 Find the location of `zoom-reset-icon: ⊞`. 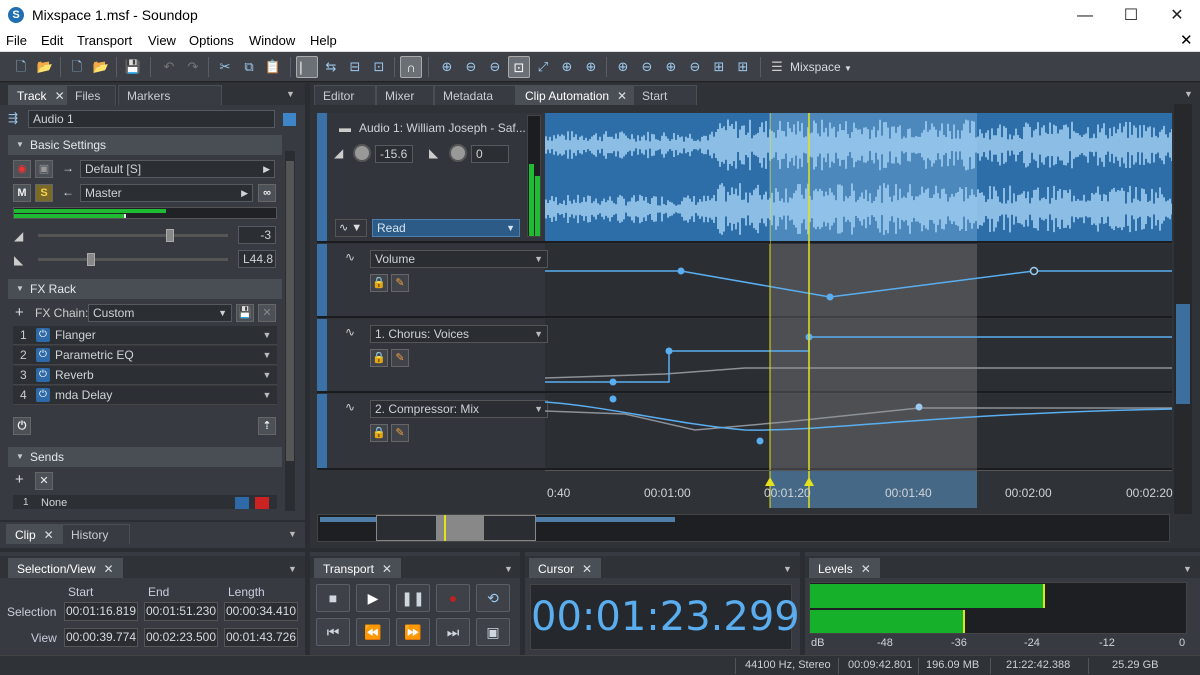

zoom-reset-icon: ⊞ is located at coordinates (743, 67).